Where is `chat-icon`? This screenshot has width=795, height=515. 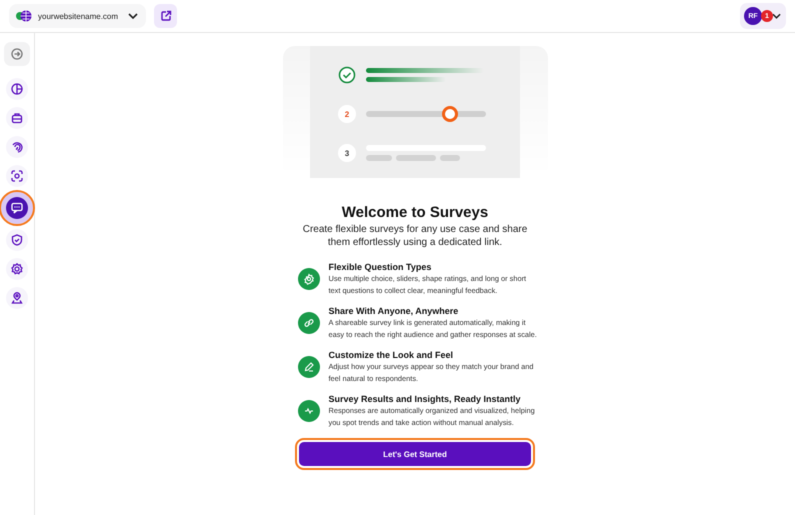 chat-icon is located at coordinates (17, 208).